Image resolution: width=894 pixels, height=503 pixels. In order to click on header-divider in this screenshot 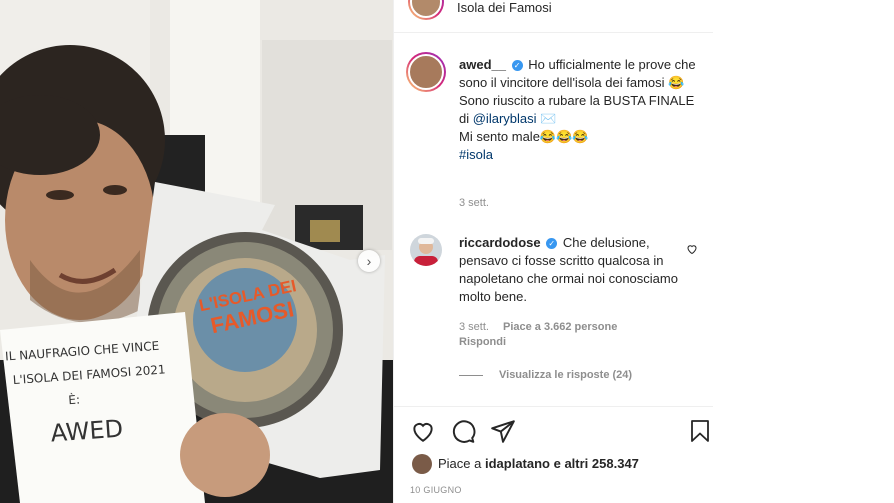, I will do `click(554, 32)`.